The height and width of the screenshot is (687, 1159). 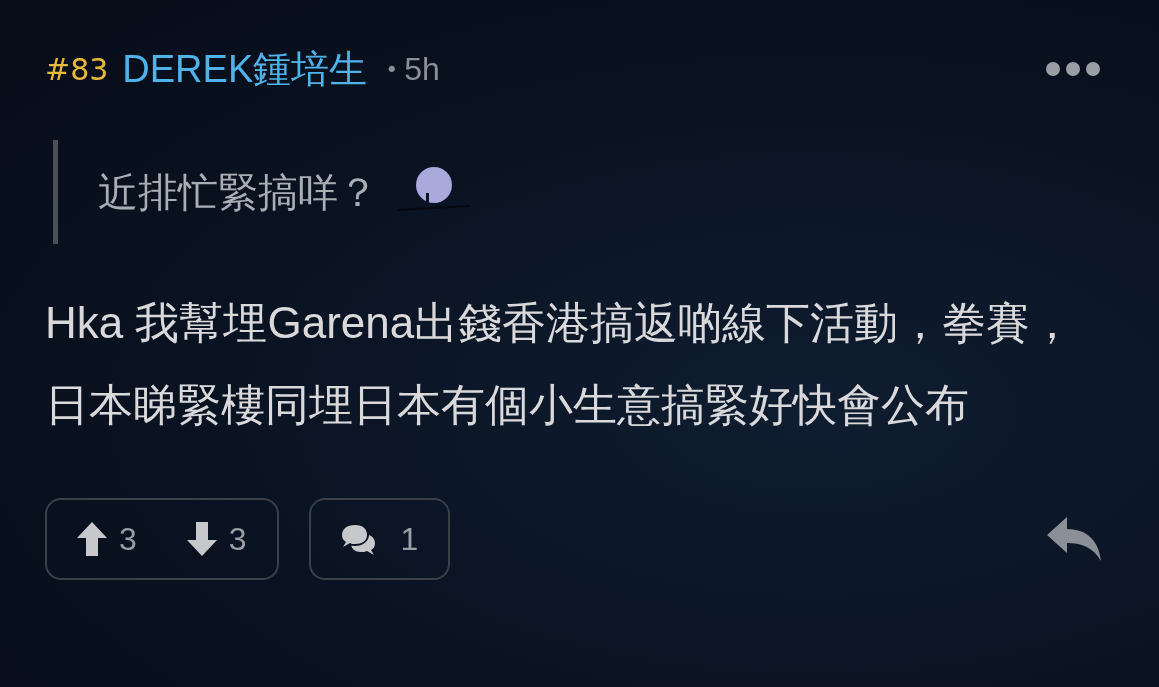 I want to click on comments-icon, so click(x=358, y=539).